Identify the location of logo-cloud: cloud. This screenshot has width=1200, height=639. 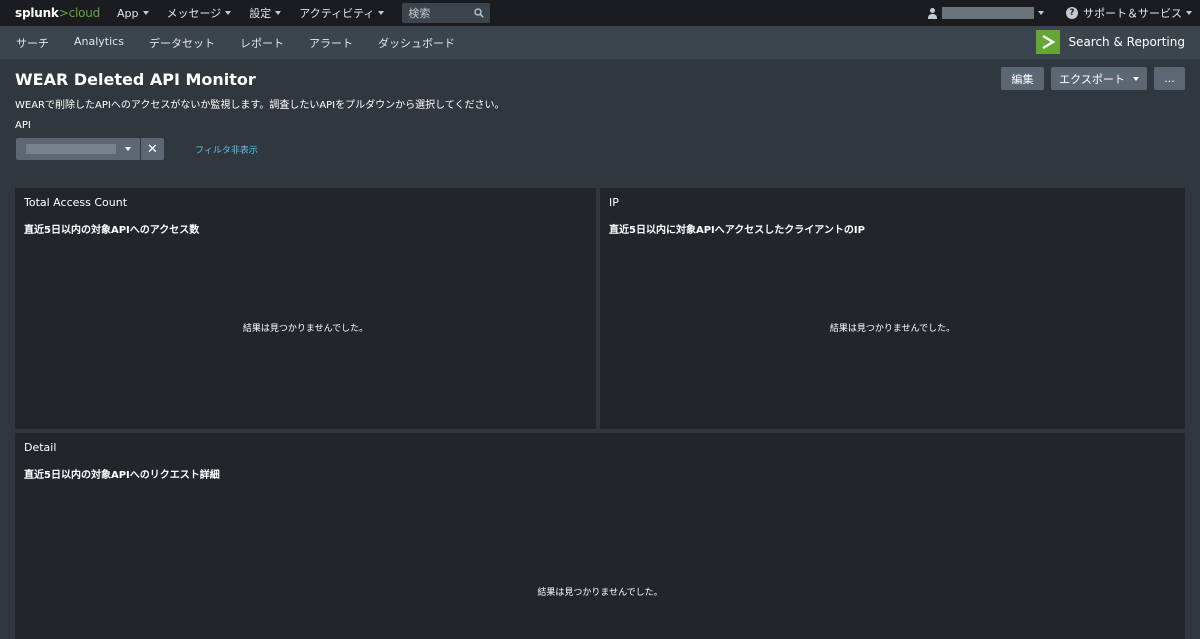
(84, 13).